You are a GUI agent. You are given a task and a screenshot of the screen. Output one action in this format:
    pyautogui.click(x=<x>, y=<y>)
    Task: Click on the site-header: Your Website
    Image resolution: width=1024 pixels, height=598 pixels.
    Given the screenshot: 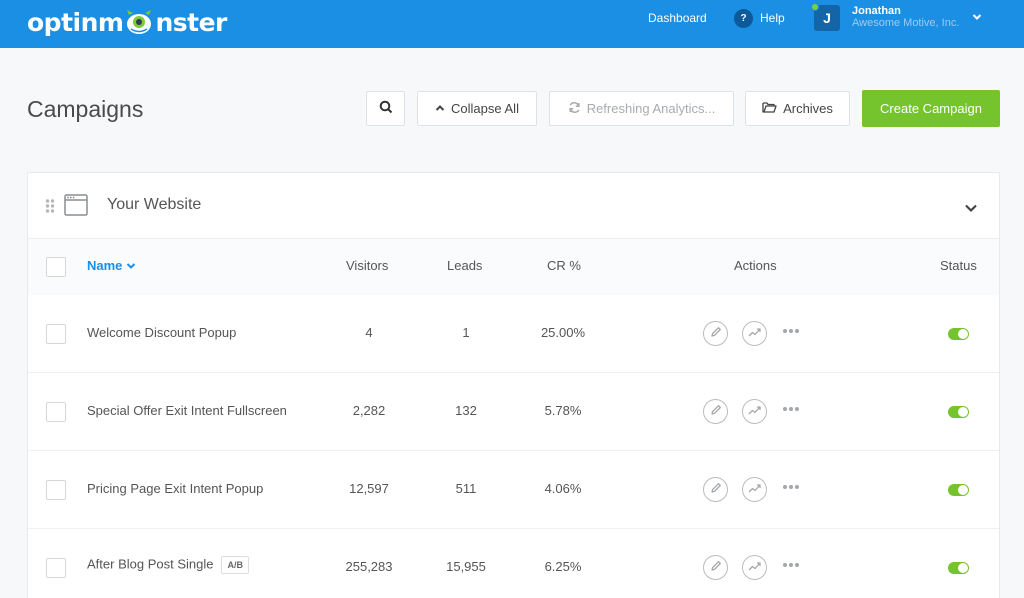 What is the action you would take?
    pyautogui.click(x=513, y=206)
    